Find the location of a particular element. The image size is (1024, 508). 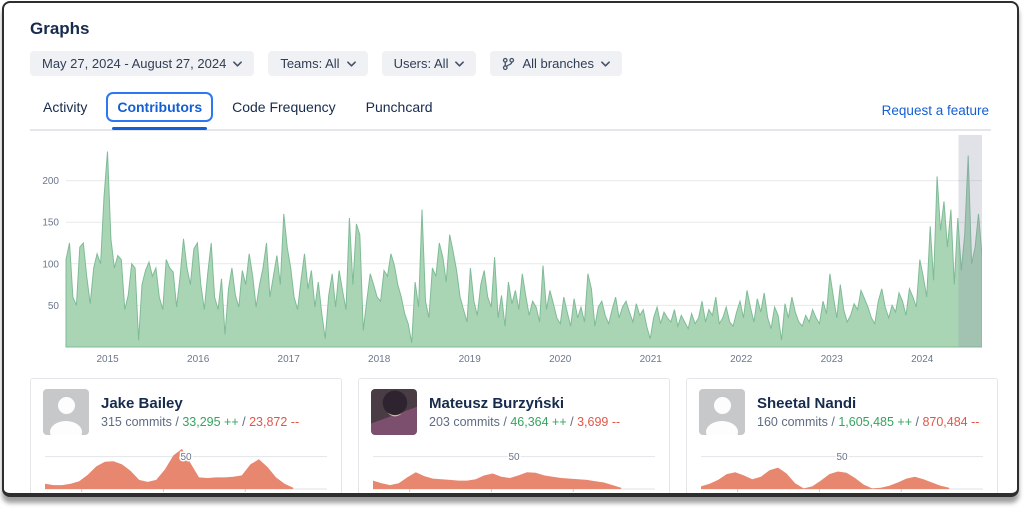

teams-filter: Teams: All is located at coordinates (318, 63).